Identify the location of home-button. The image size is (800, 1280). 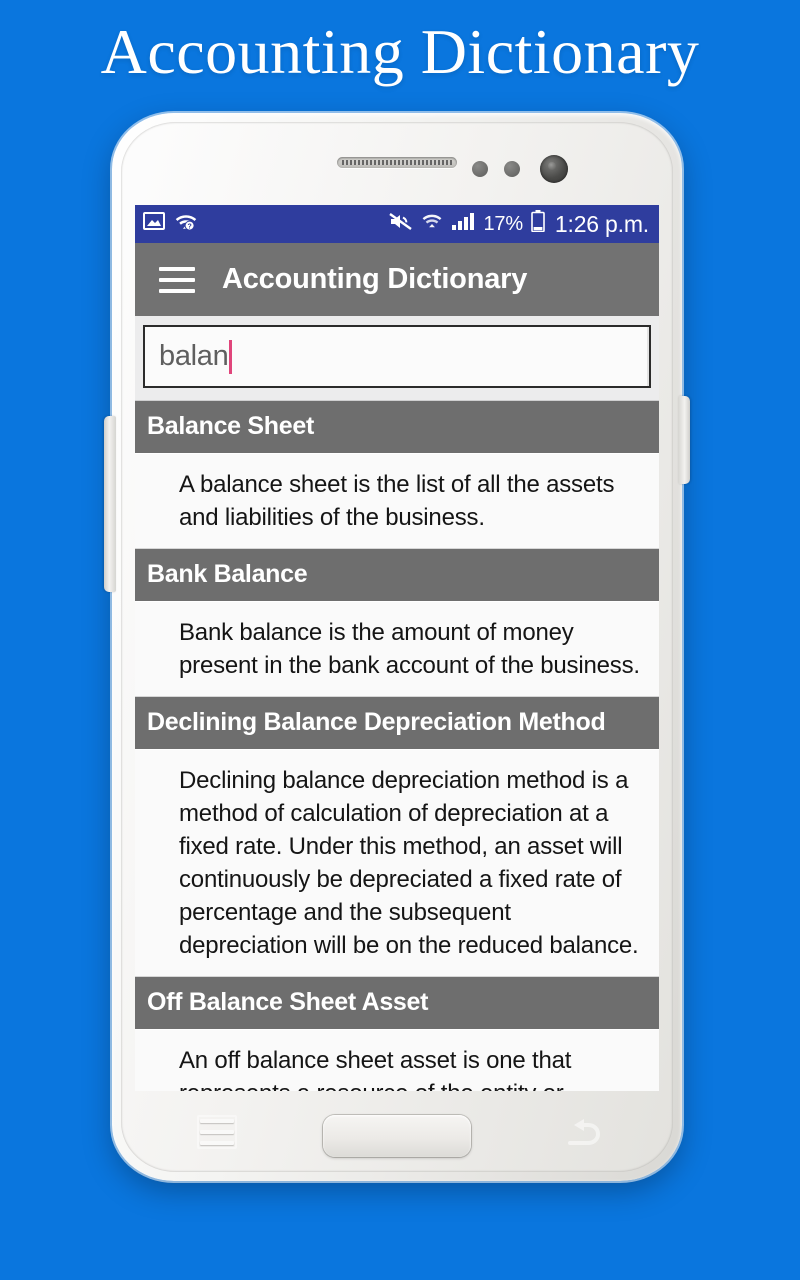
(397, 1136).